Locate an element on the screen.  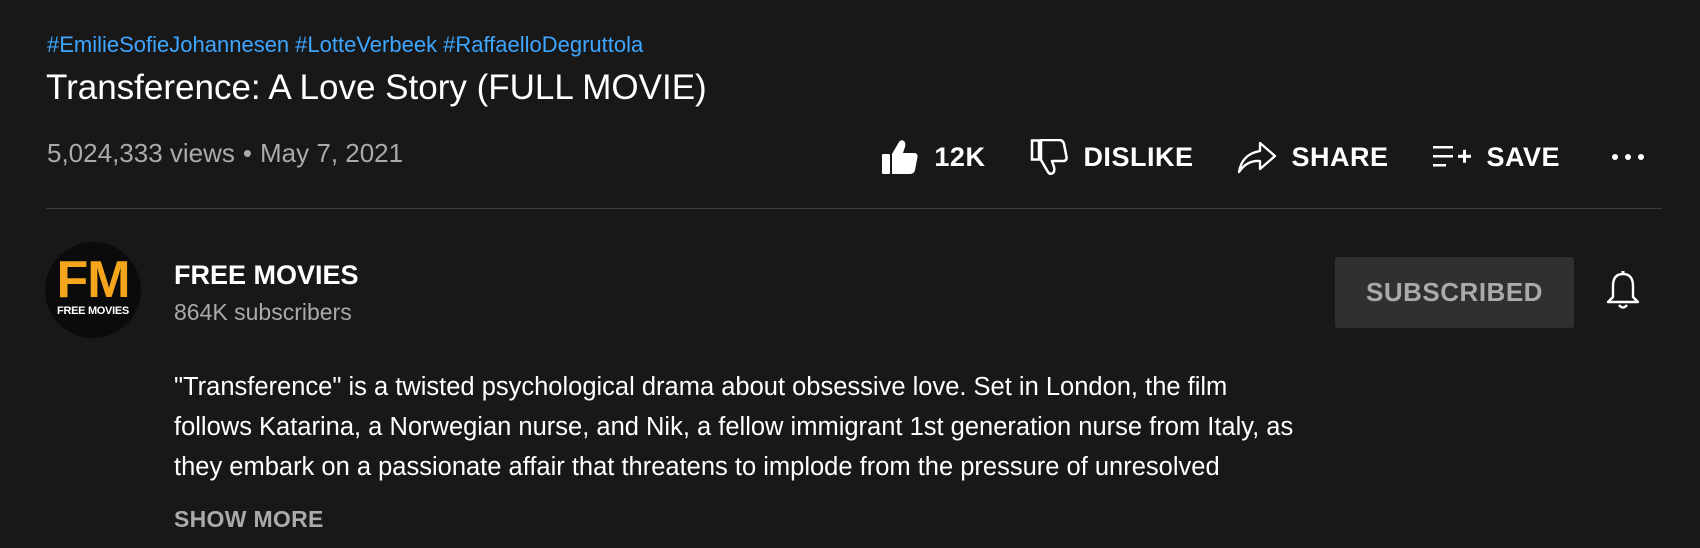
playlist-add-icon is located at coordinates (1452, 157).